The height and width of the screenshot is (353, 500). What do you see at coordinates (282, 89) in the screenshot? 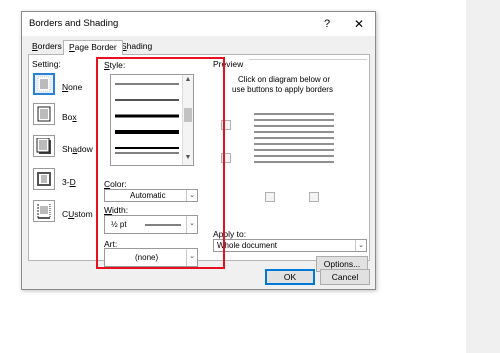
I see `preview-hint-line2: use buttons to apply borders` at bounding box center [282, 89].